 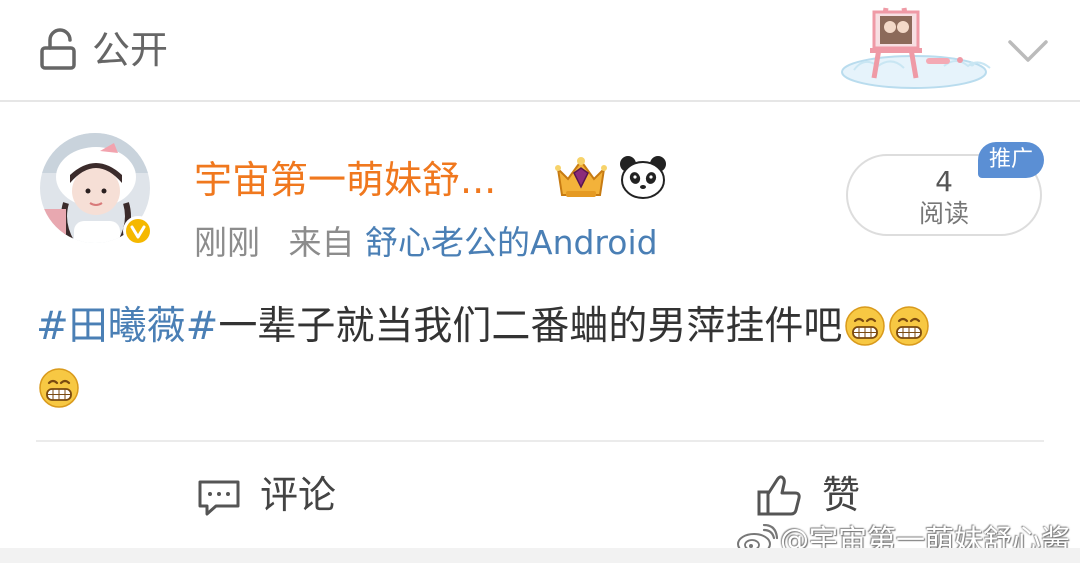 I want to click on promote-badge: 推广, so click(x=1011, y=160).